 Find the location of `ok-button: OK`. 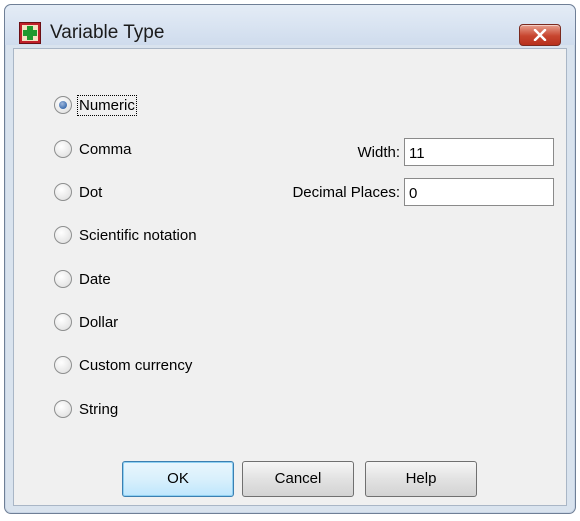

ok-button: OK is located at coordinates (178, 479).